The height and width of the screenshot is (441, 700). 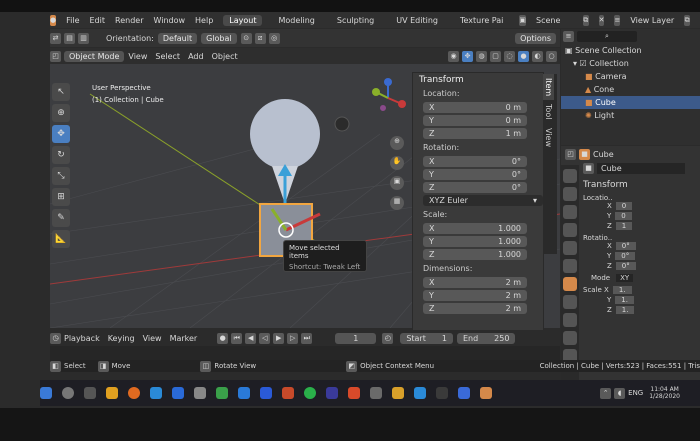 I want to click on tray-clock: 11:04 AM 1/28/2020, so click(x=664, y=393).